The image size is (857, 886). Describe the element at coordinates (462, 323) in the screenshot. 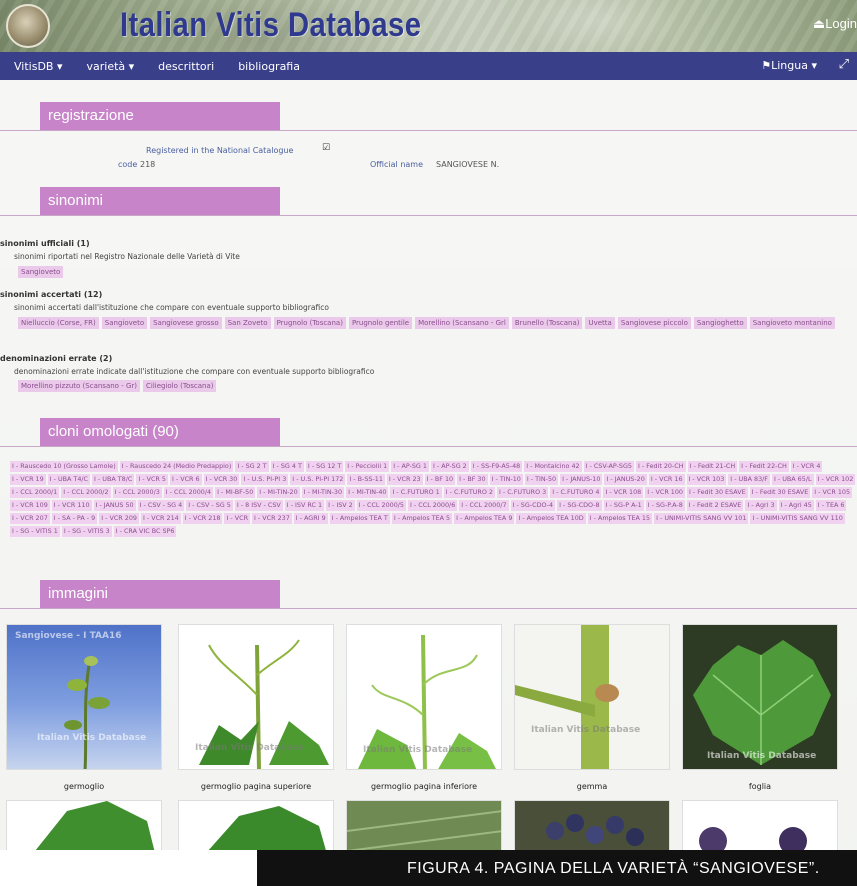

I see `synonym-tag: Morellino (Scansano - Grl` at that location.